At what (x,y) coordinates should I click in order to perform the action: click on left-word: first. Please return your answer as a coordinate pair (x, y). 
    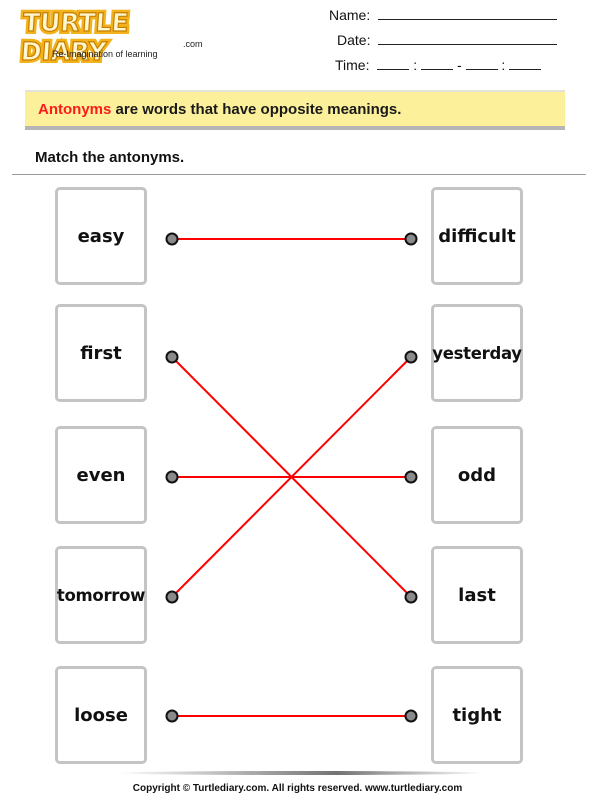
    Looking at the image, I should click on (101, 353).